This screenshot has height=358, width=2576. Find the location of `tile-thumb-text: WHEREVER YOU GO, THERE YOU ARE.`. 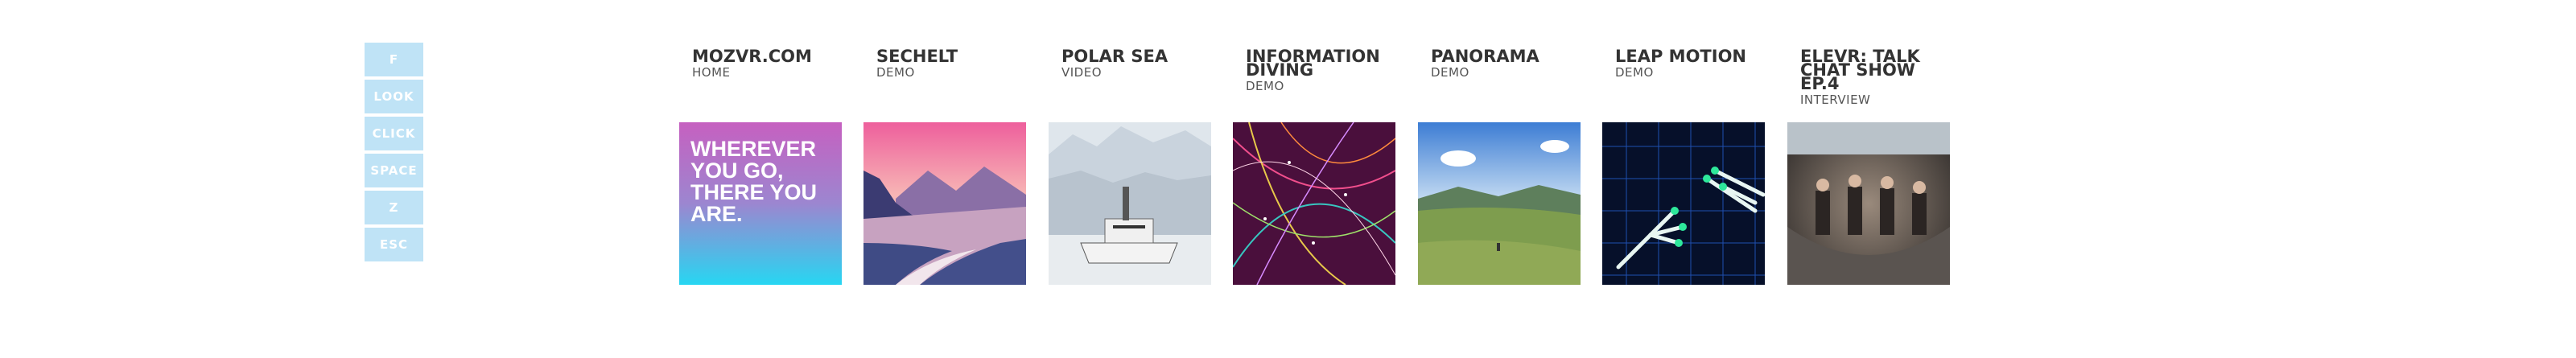

tile-thumb-text: WHEREVER YOU GO, THERE YOU ARE. is located at coordinates (754, 181).